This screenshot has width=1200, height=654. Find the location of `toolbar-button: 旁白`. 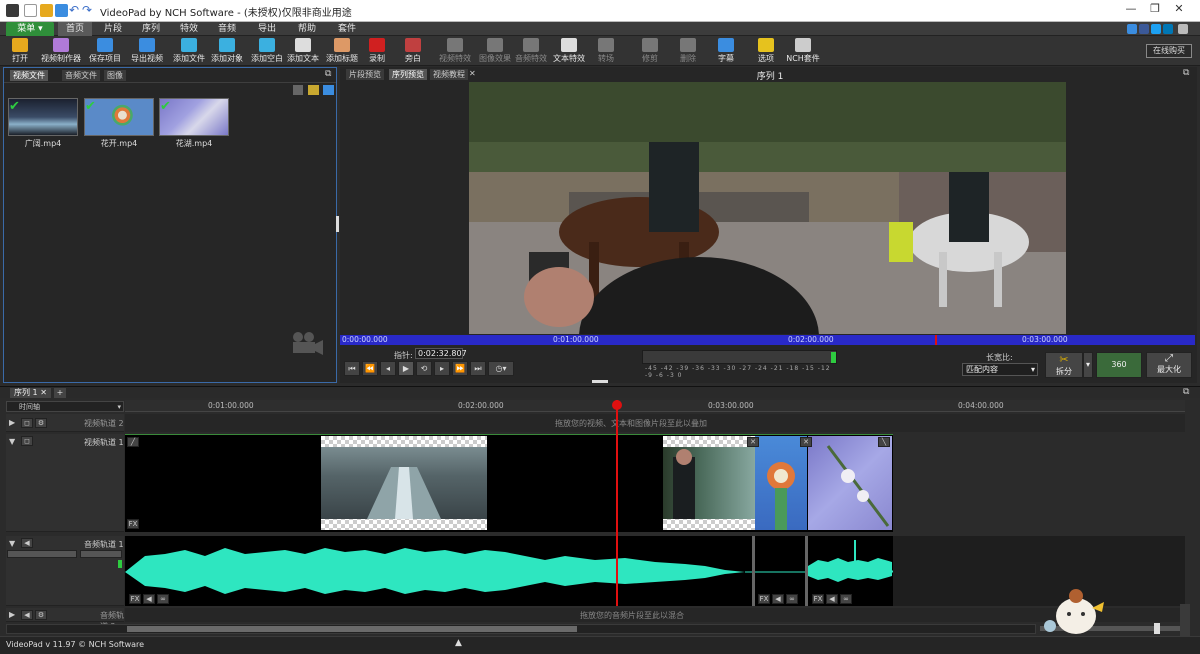

toolbar-button: 旁白 is located at coordinates (413, 51).